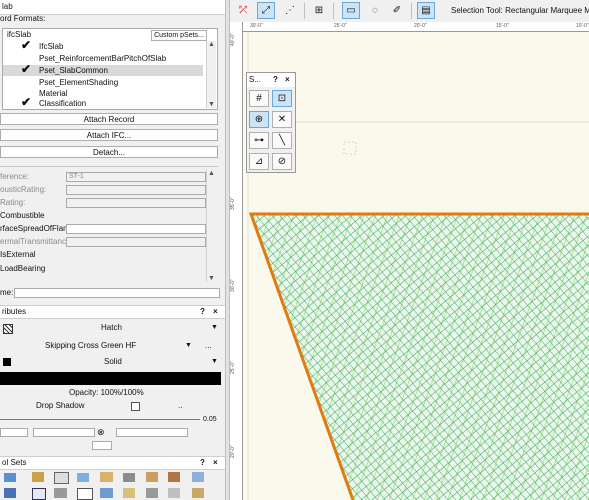 This screenshot has height=500, width=589. Describe the element at coordinates (51, 46) in the screenshot. I see `record-item-label: IfcSlab` at that location.